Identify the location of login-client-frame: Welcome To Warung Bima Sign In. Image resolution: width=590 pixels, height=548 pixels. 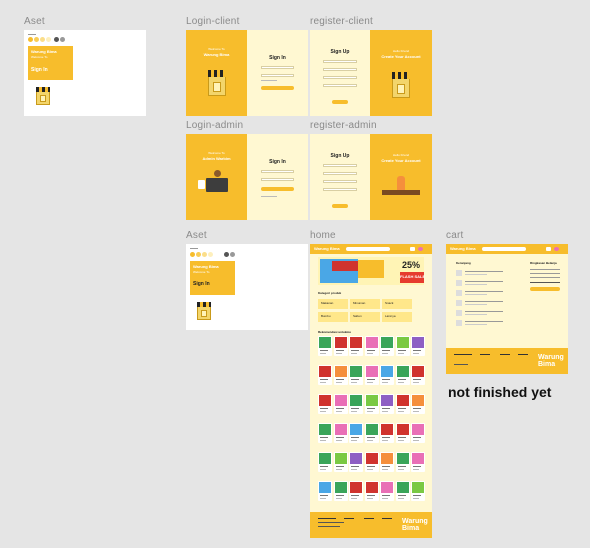
(247, 73).